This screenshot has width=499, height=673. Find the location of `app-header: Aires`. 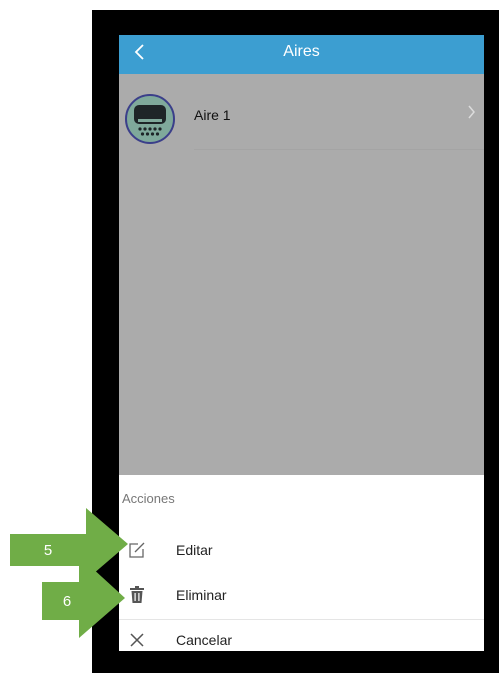

app-header: Aires is located at coordinates (301, 54).